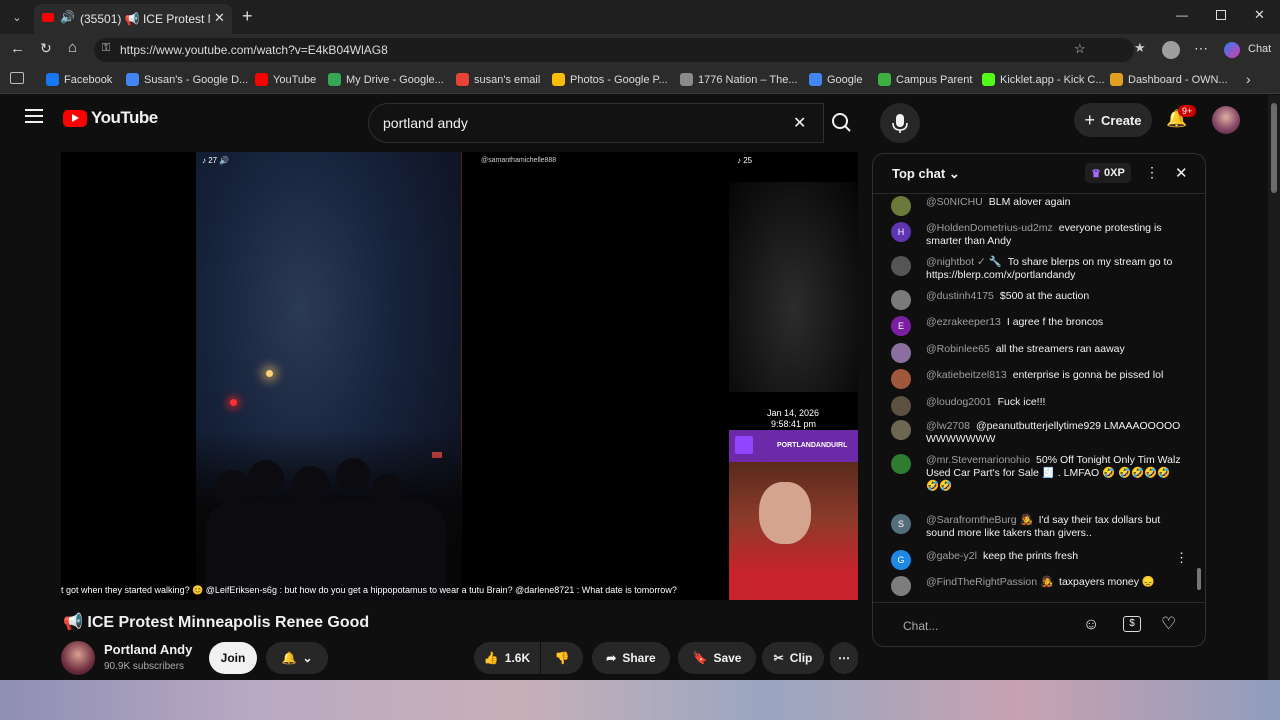 The width and height of the screenshot is (1280, 720). I want to click on channel-avatar, so click(78, 658).